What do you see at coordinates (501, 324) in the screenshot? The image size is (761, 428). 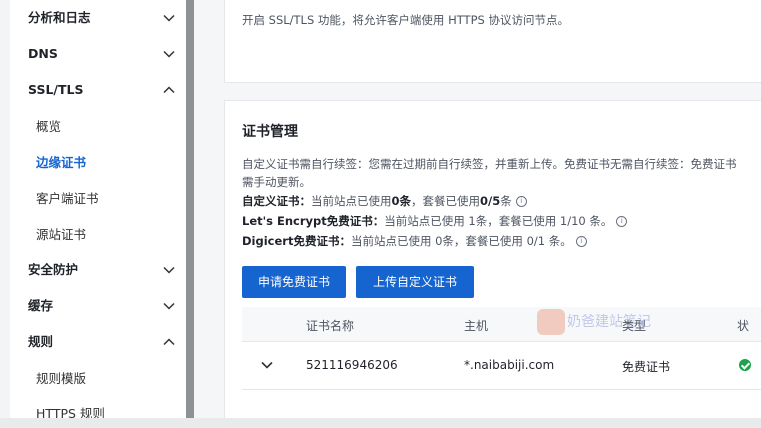 I see `table-header: 证书名称 主机 类型 状` at bounding box center [501, 324].